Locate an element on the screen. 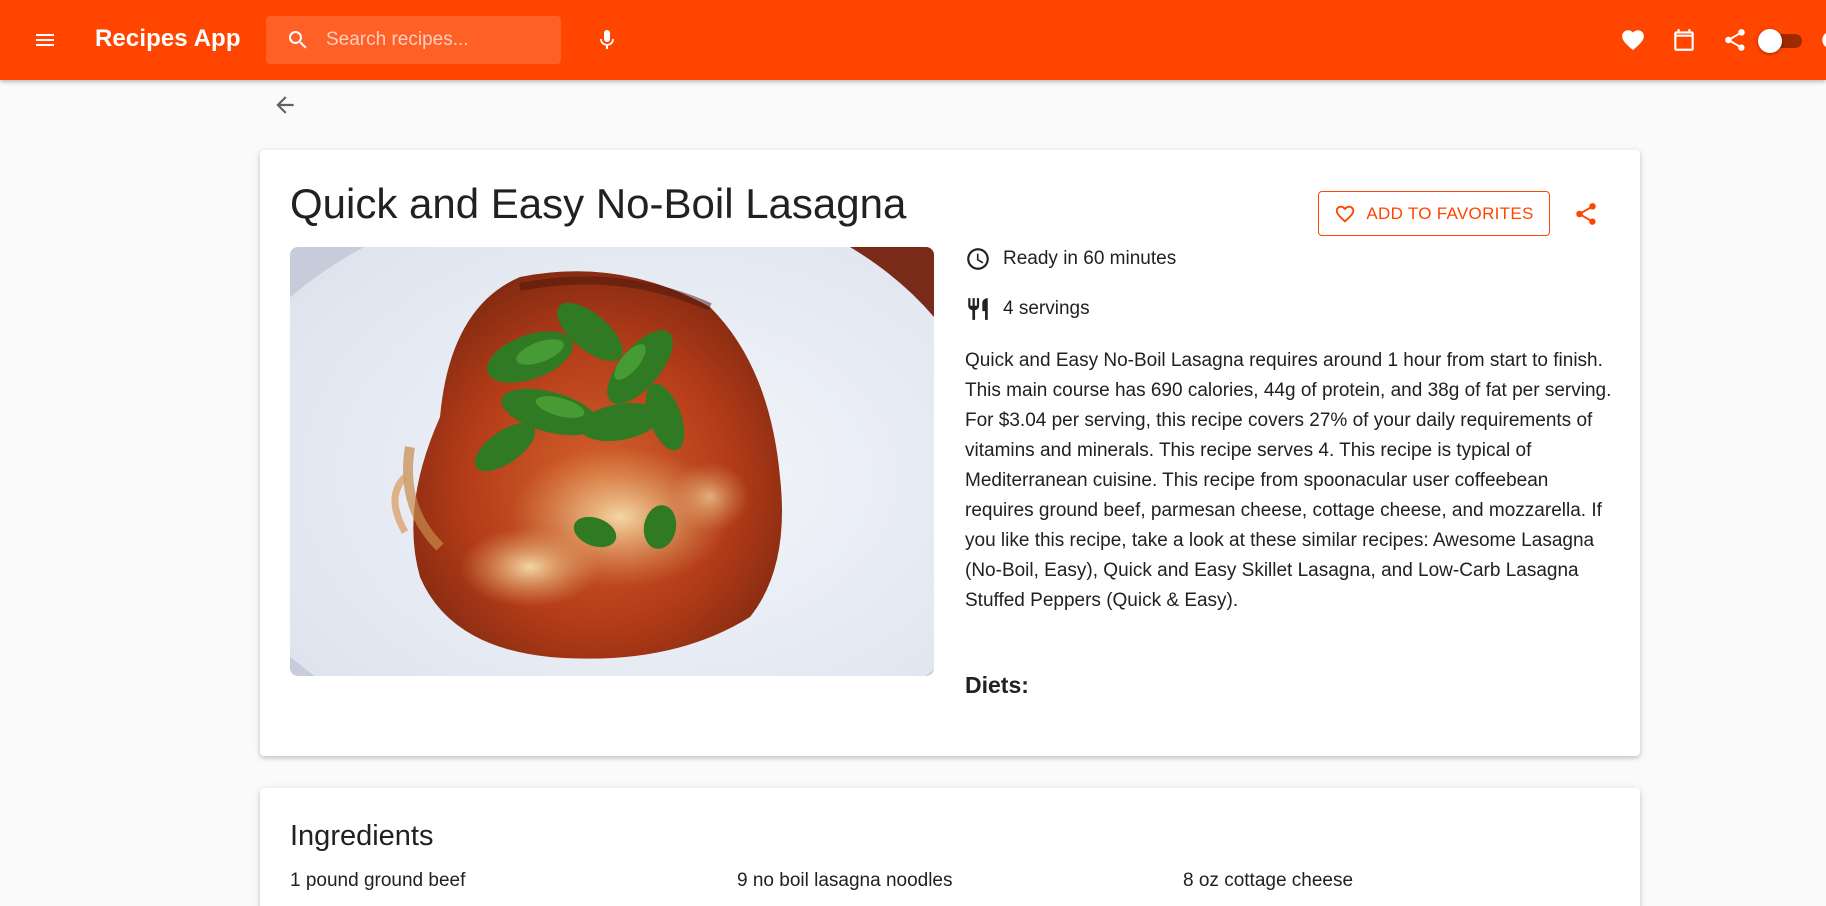  search-input is located at coordinates (438, 40).